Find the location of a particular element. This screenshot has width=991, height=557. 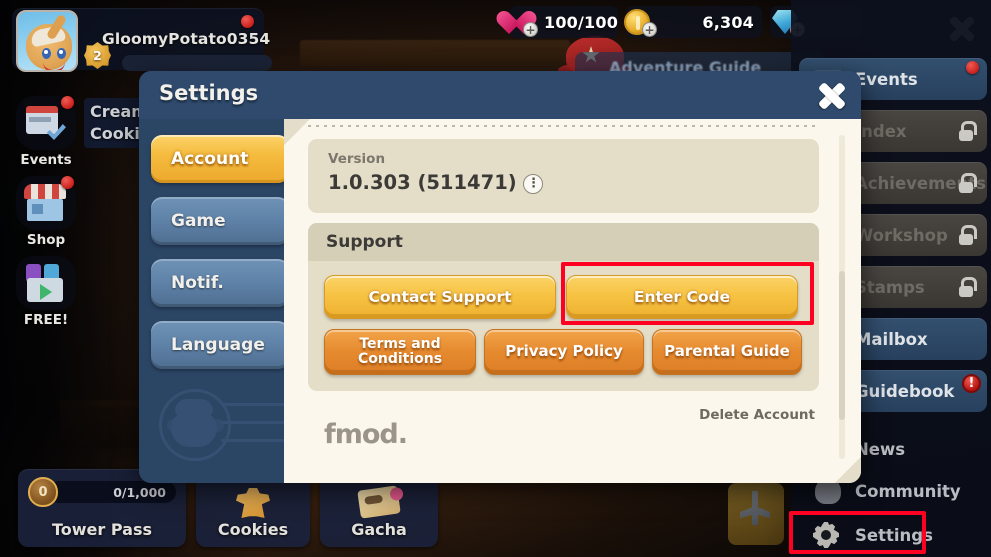

privacy-policy-label: Privacy Policy is located at coordinates (564, 351).